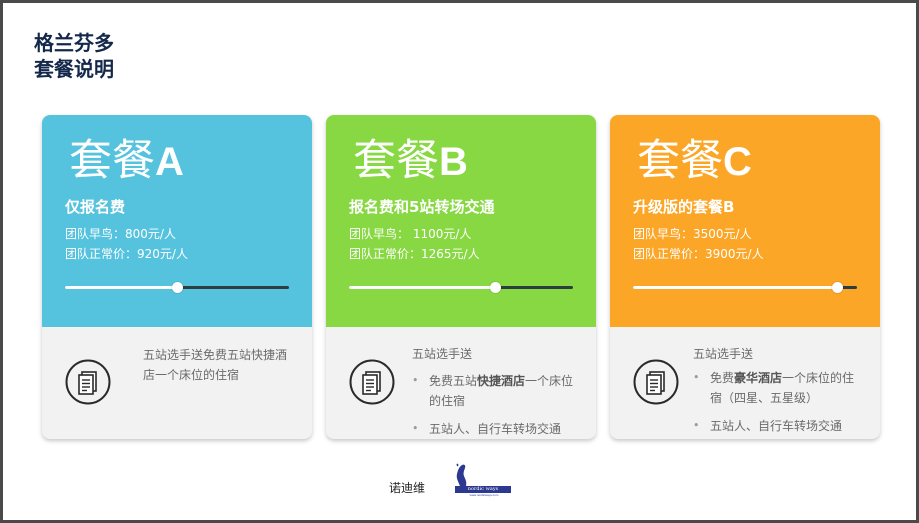 The height and width of the screenshot is (523, 919). What do you see at coordinates (737, 162) in the screenshot?
I see `package-c-name-letter: C` at bounding box center [737, 162].